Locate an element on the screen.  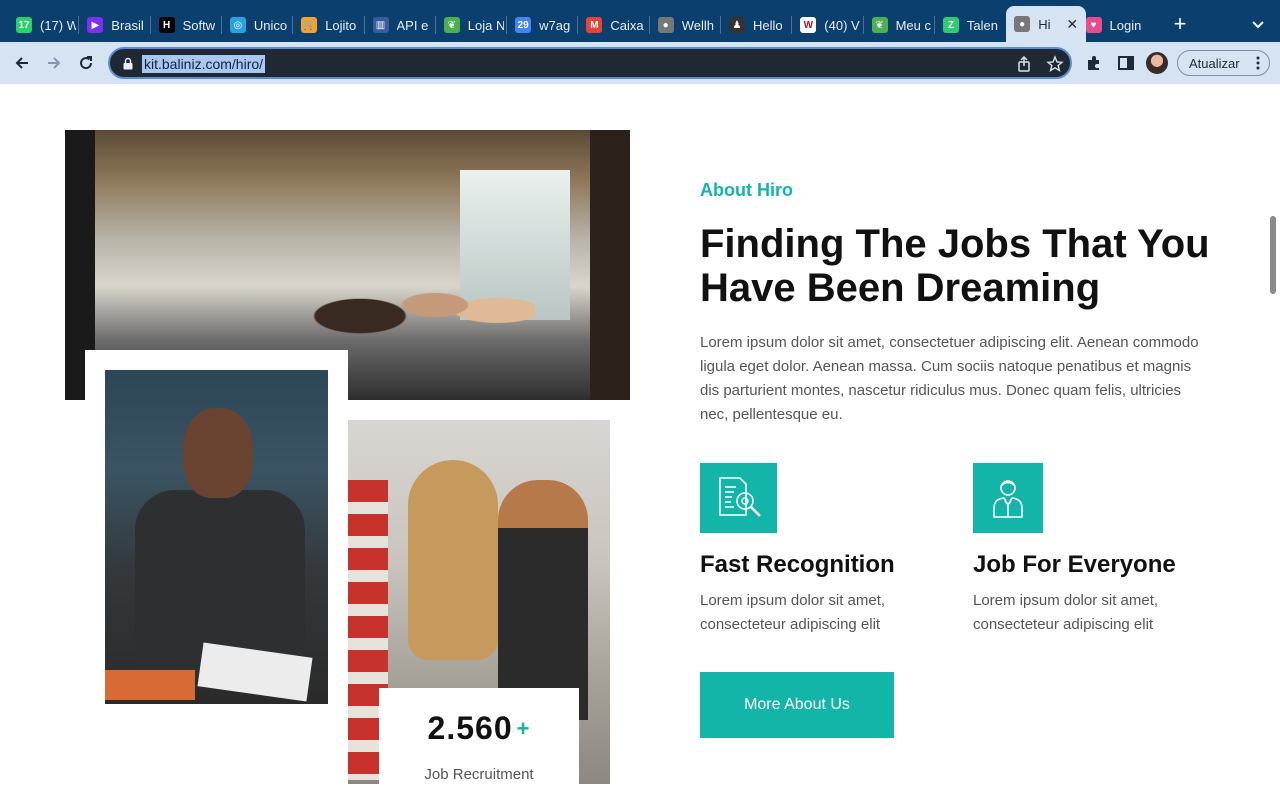
reload-icon is located at coordinates (86, 63).